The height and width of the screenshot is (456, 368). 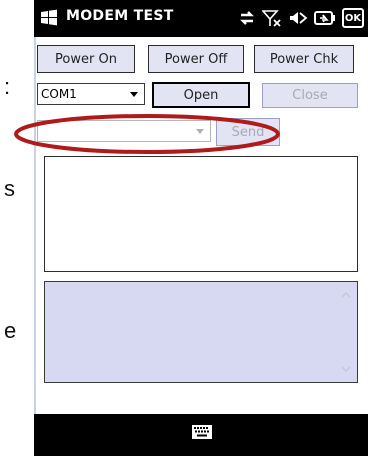 What do you see at coordinates (298, 18) in the screenshot?
I see `speaker-muted-icon` at bounding box center [298, 18].